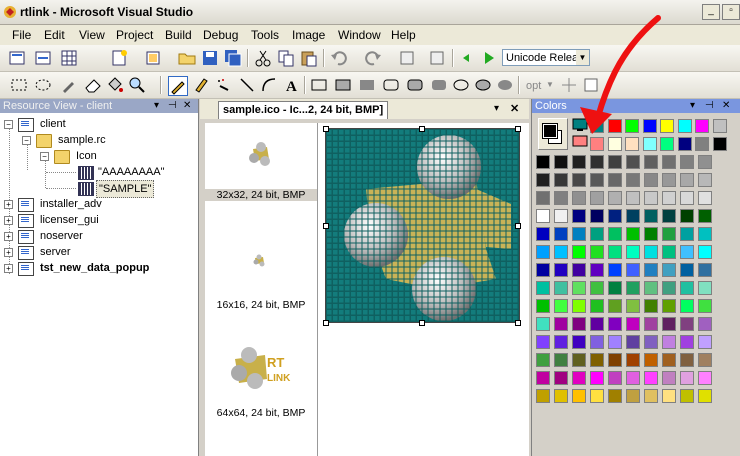 This screenshot has width=740, height=456. What do you see at coordinates (21, 35) in the screenshot?
I see `menu-file: File` at bounding box center [21, 35].